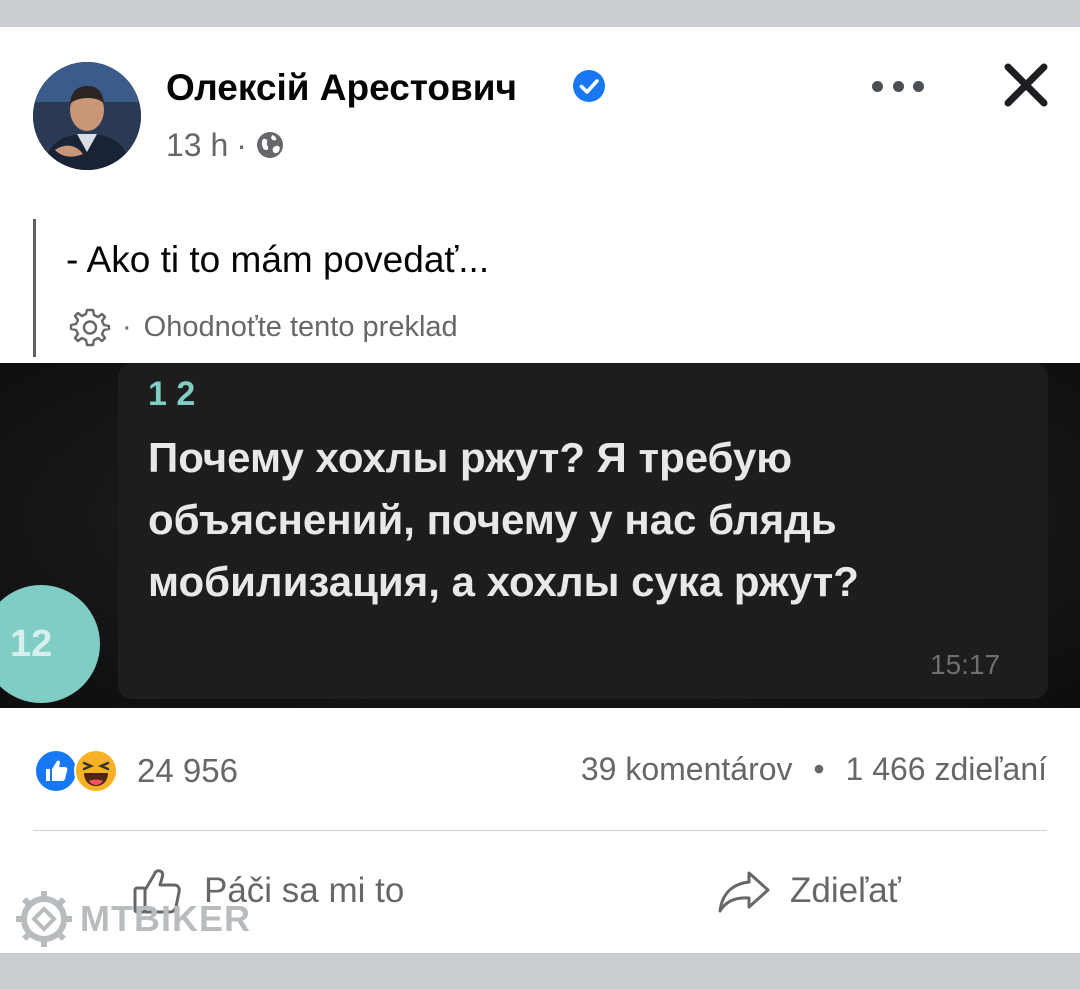 The height and width of the screenshot is (989, 1080). I want to click on share-button: Zdieľať, so click(808, 891).